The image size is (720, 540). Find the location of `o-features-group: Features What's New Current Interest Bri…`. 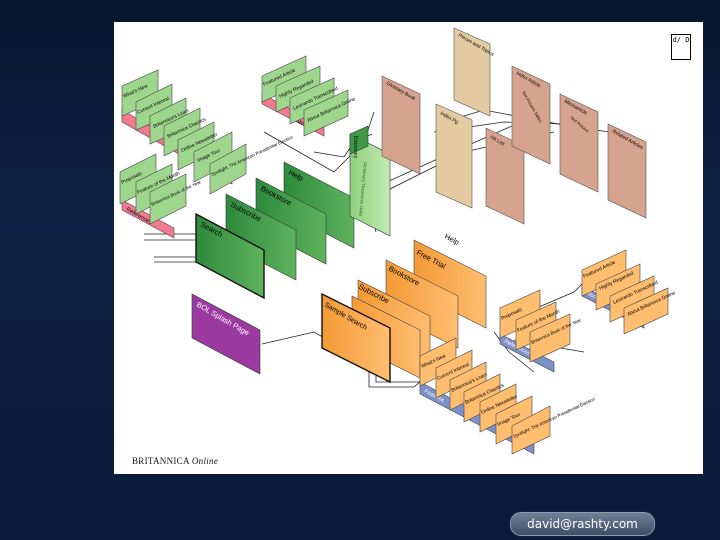

o-features-group: Features What's New Current Interest Bri… is located at coordinates (507, 396).